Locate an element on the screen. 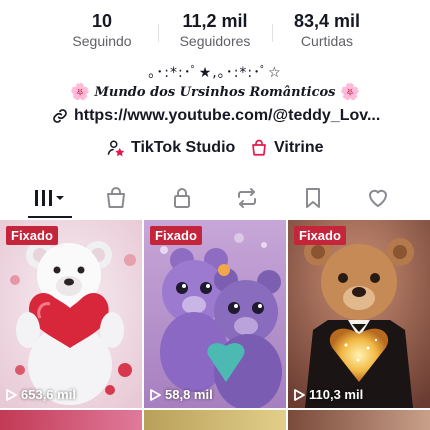  video-thumbnail: Fixado 110,3 mil is located at coordinates (359, 314).